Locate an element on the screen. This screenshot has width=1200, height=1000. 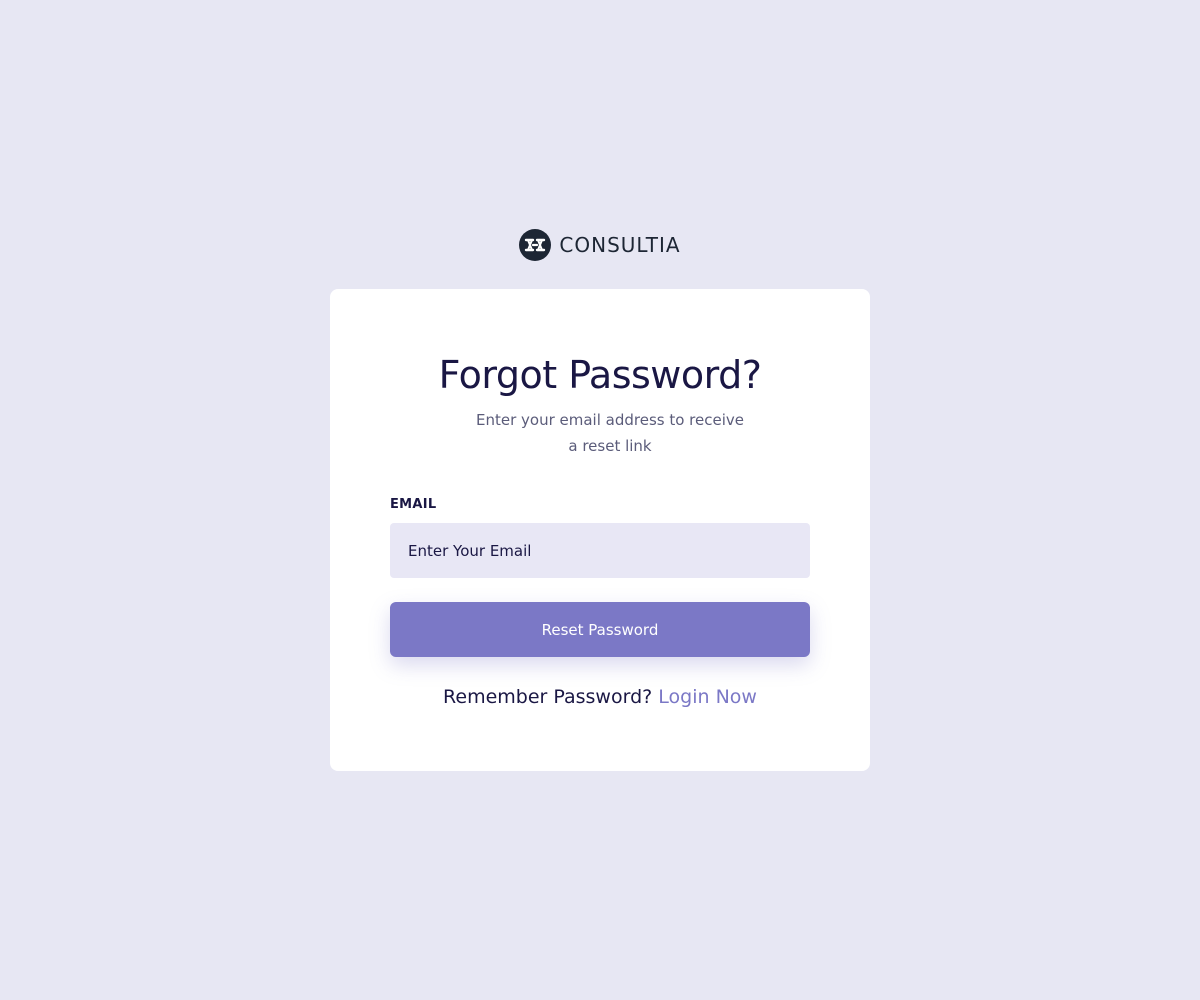
email-label: EMAIL is located at coordinates (413, 504).